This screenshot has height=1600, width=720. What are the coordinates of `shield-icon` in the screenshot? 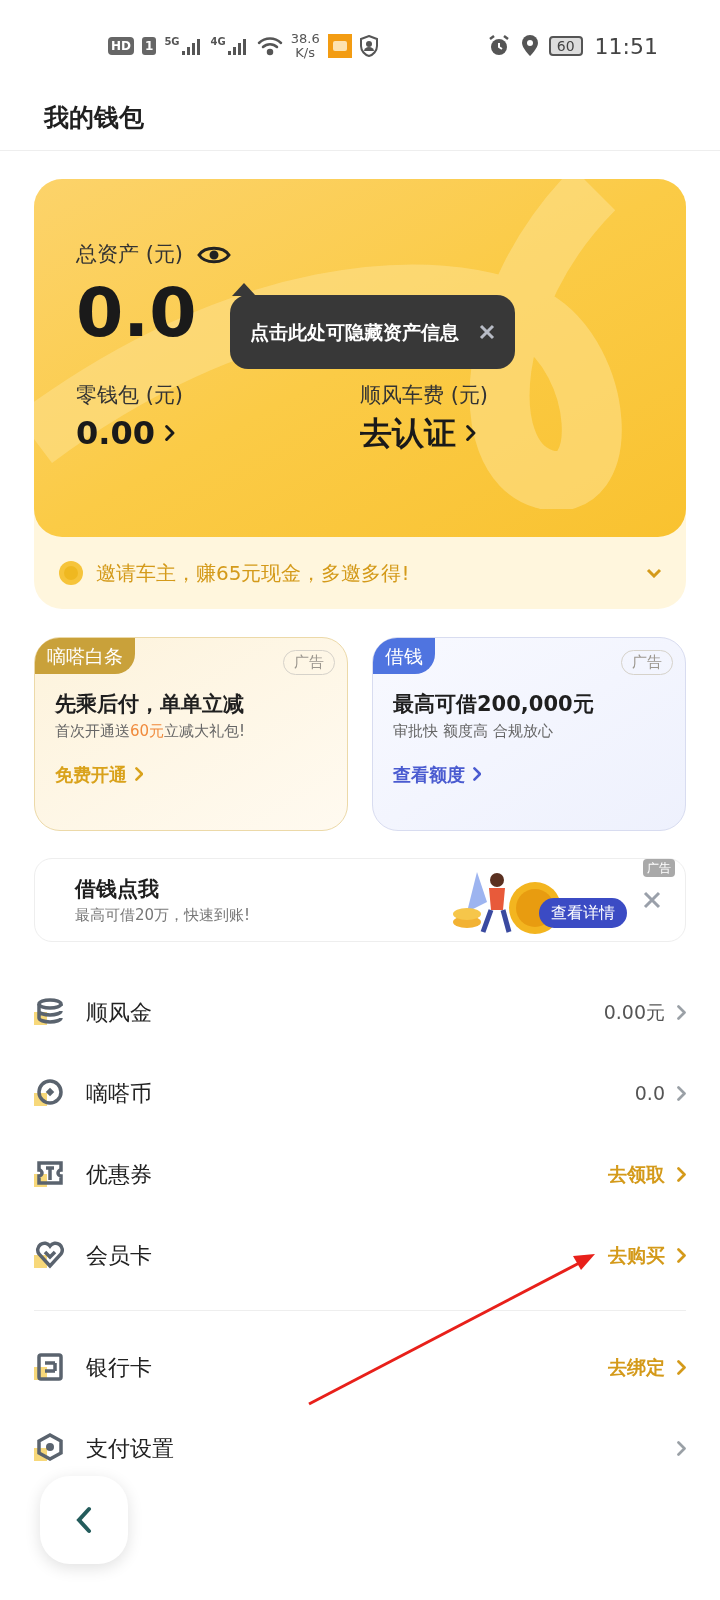 It's located at (368, 46).